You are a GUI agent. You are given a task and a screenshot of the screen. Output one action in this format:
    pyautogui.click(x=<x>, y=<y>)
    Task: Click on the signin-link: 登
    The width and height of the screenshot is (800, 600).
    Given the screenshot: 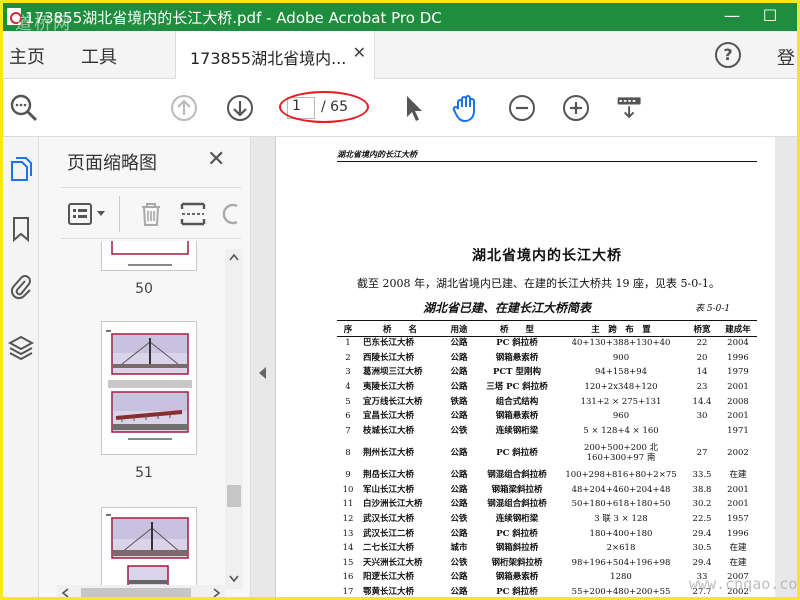 What is the action you would take?
    pyautogui.click(x=786, y=57)
    